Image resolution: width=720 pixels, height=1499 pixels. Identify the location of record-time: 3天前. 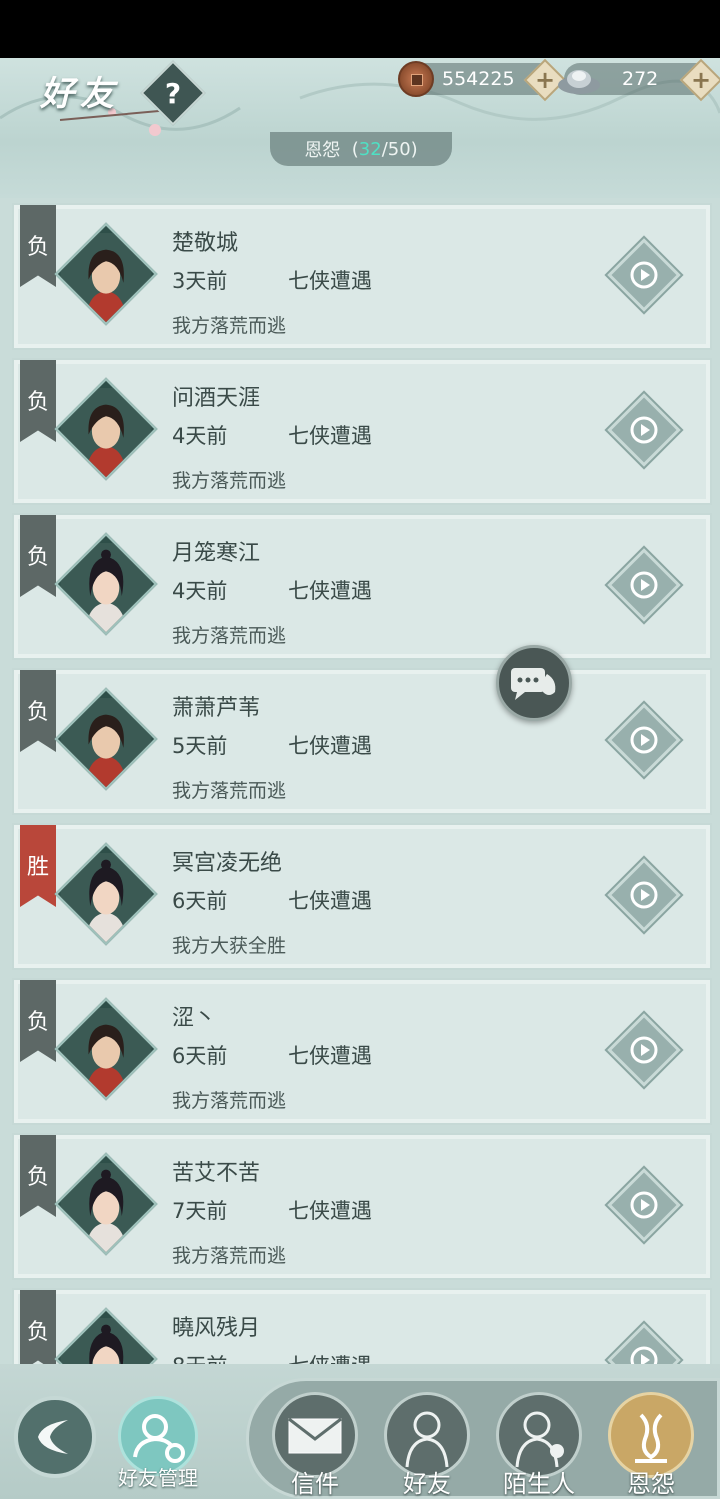
(200, 281).